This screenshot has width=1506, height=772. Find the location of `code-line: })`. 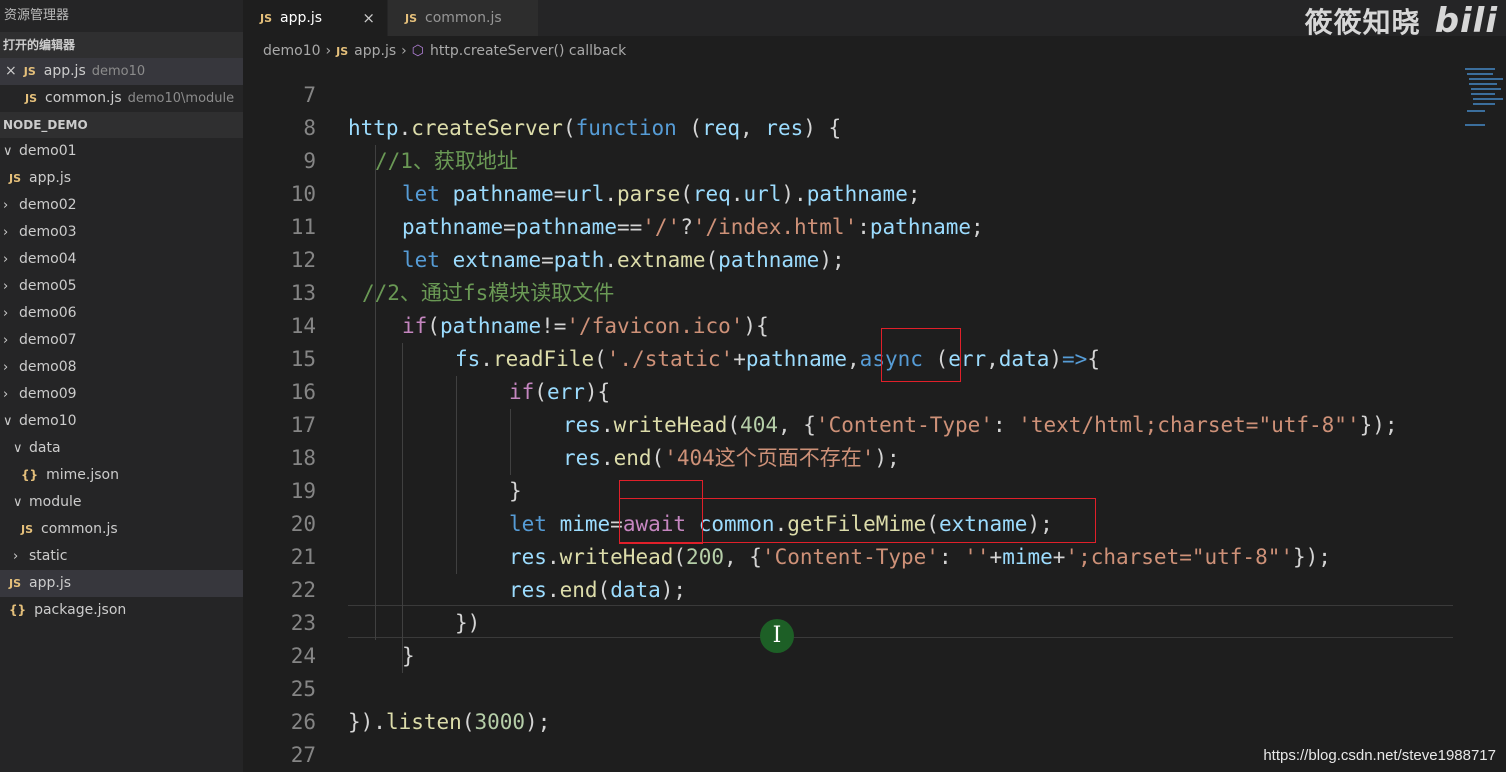

code-line: }) is located at coordinates (467, 623).